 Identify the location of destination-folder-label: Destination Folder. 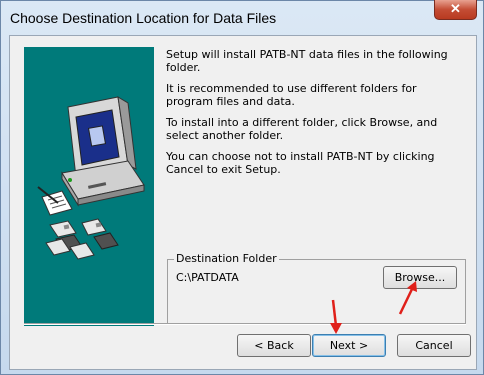
(226, 258).